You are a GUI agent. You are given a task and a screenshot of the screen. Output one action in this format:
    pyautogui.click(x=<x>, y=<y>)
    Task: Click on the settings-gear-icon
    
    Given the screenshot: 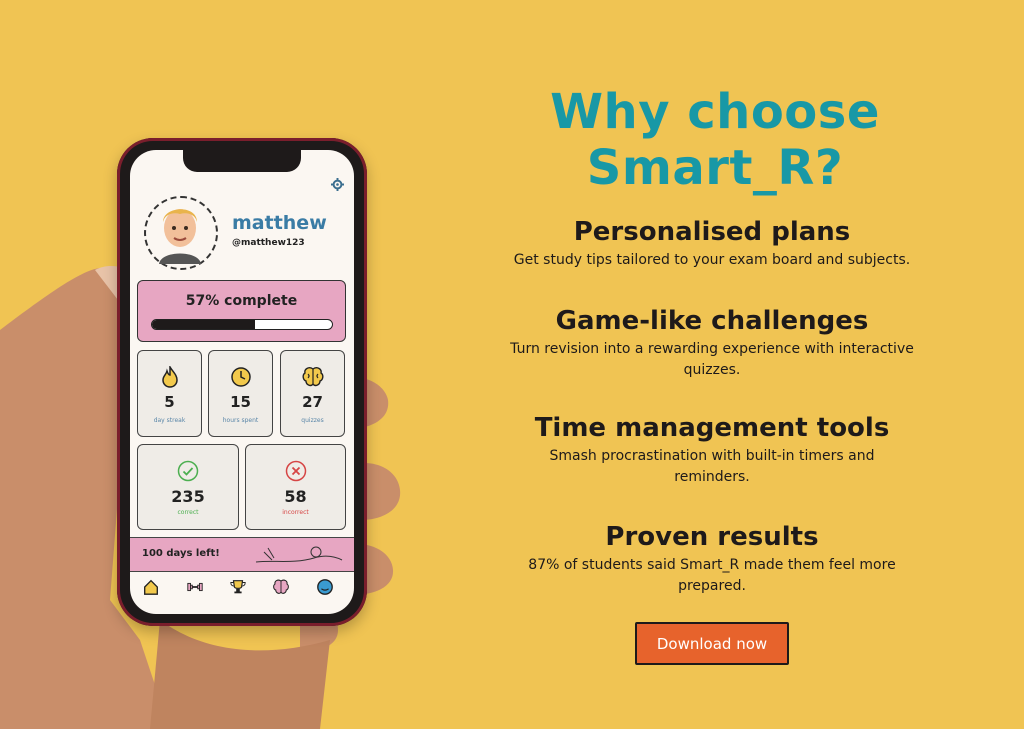 What is the action you would take?
    pyautogui.click(x=337, y=184)
    